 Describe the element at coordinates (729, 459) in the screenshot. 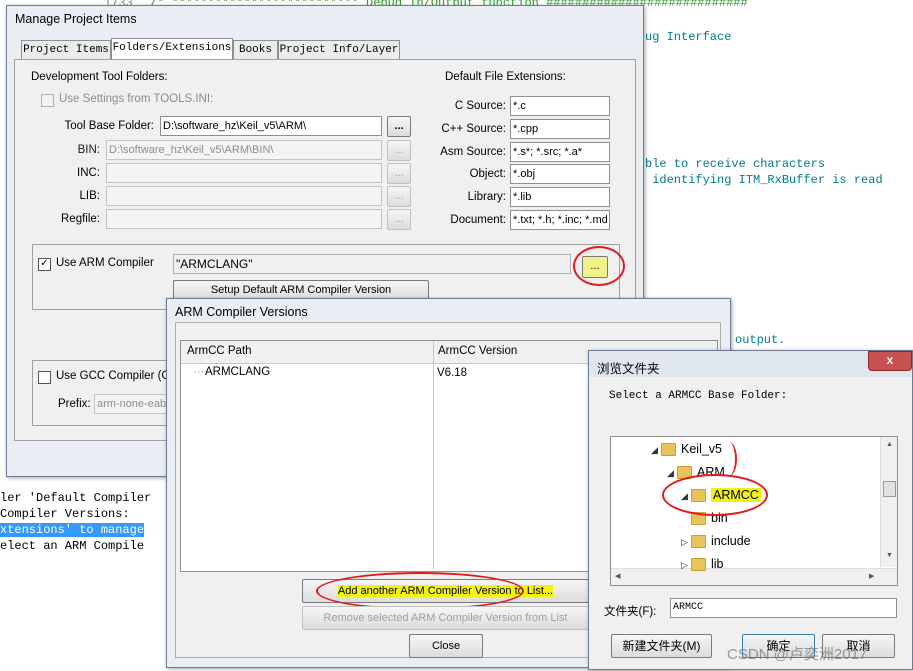

I see `annotation-mark` at that location.